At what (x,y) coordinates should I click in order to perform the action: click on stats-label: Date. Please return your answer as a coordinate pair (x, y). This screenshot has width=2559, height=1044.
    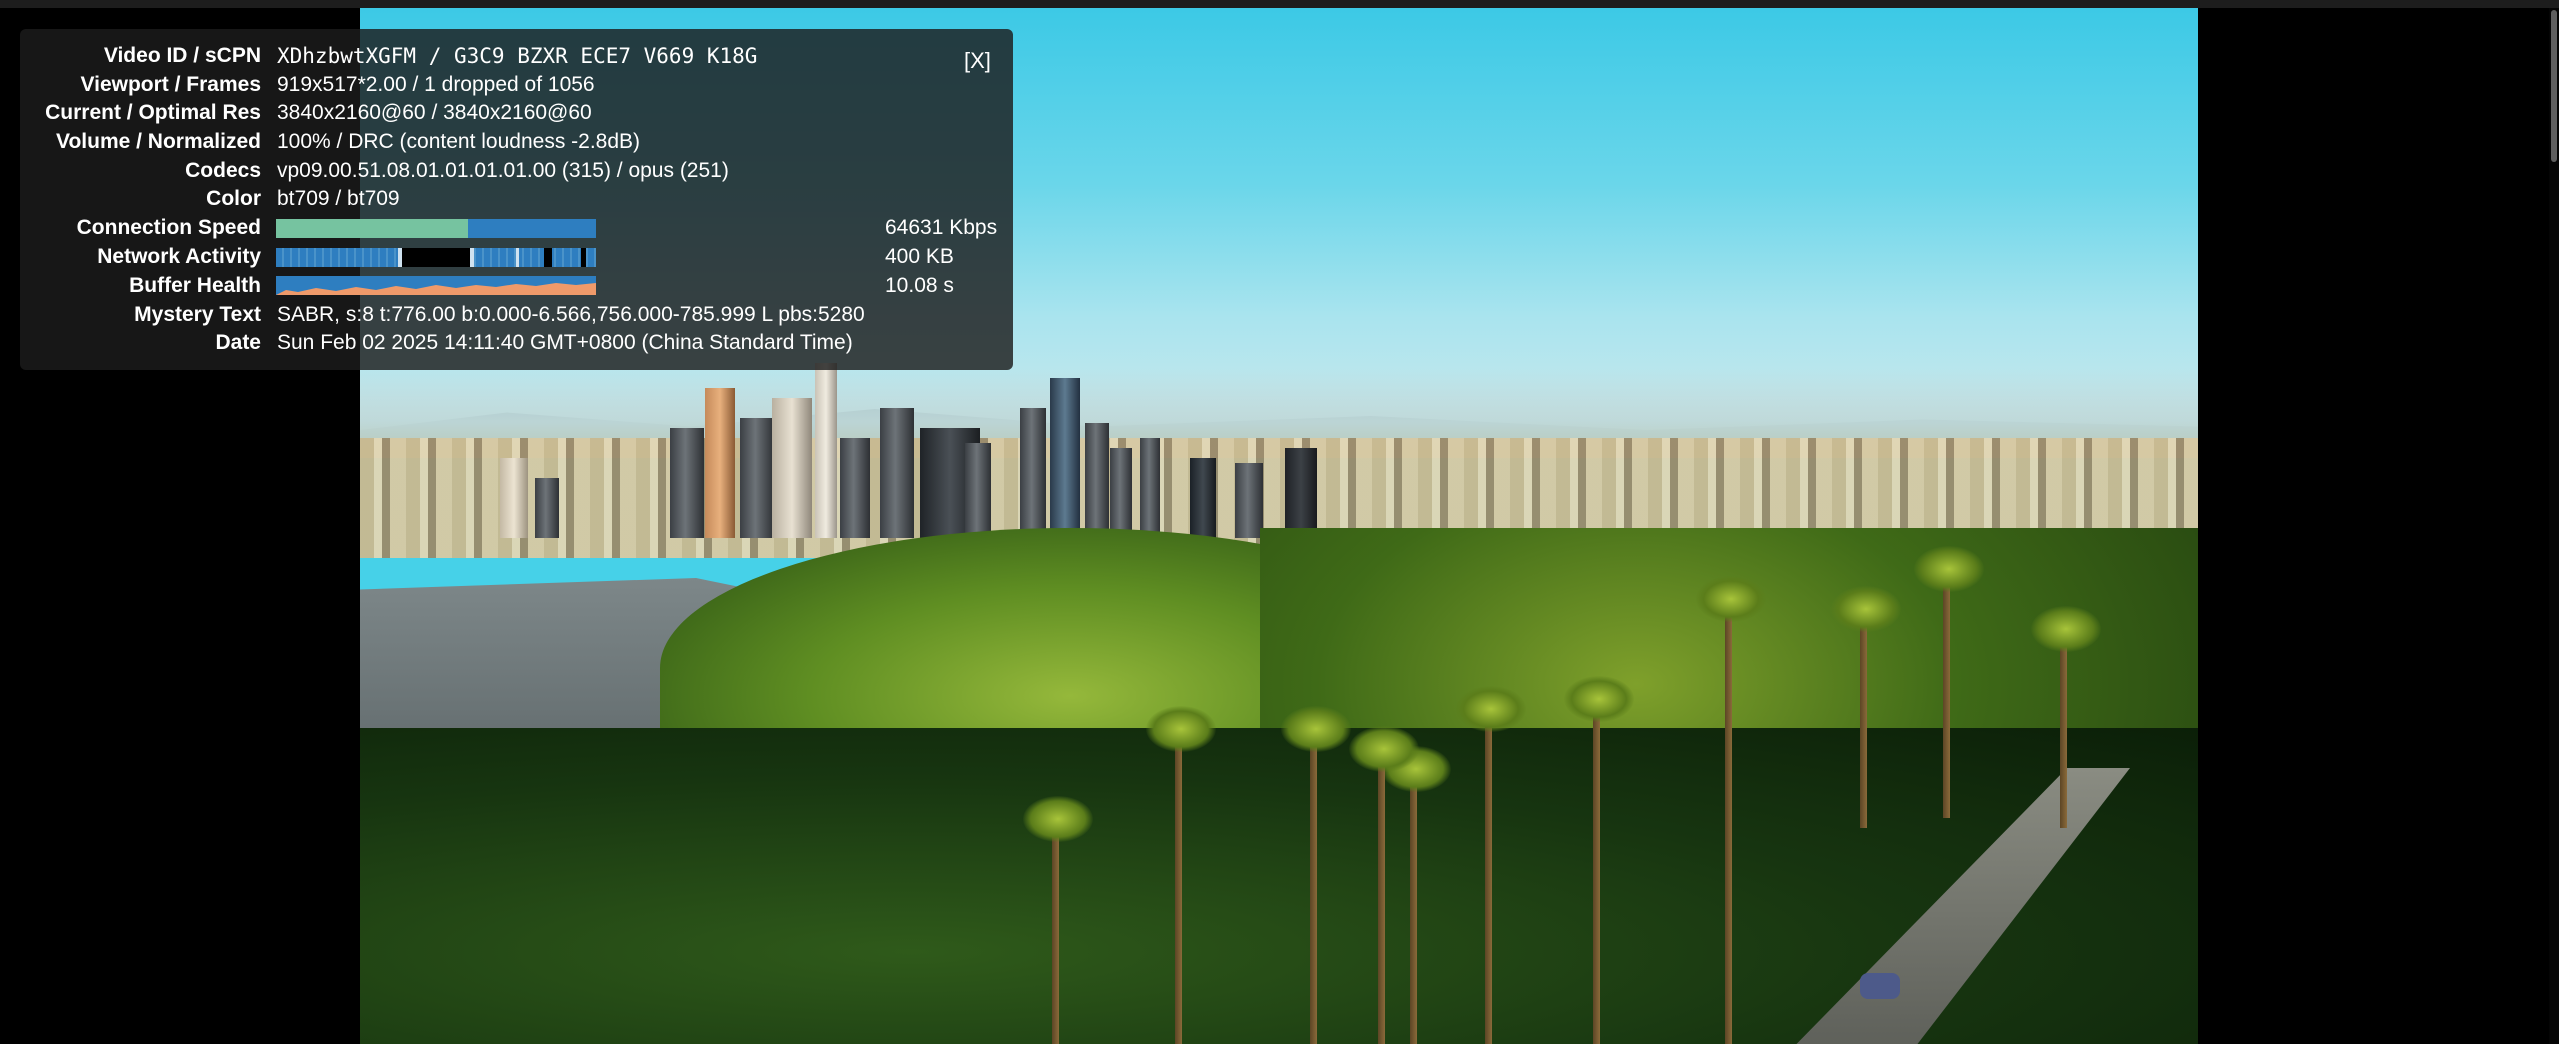
    Looking at the image, I should click on (238, 342).